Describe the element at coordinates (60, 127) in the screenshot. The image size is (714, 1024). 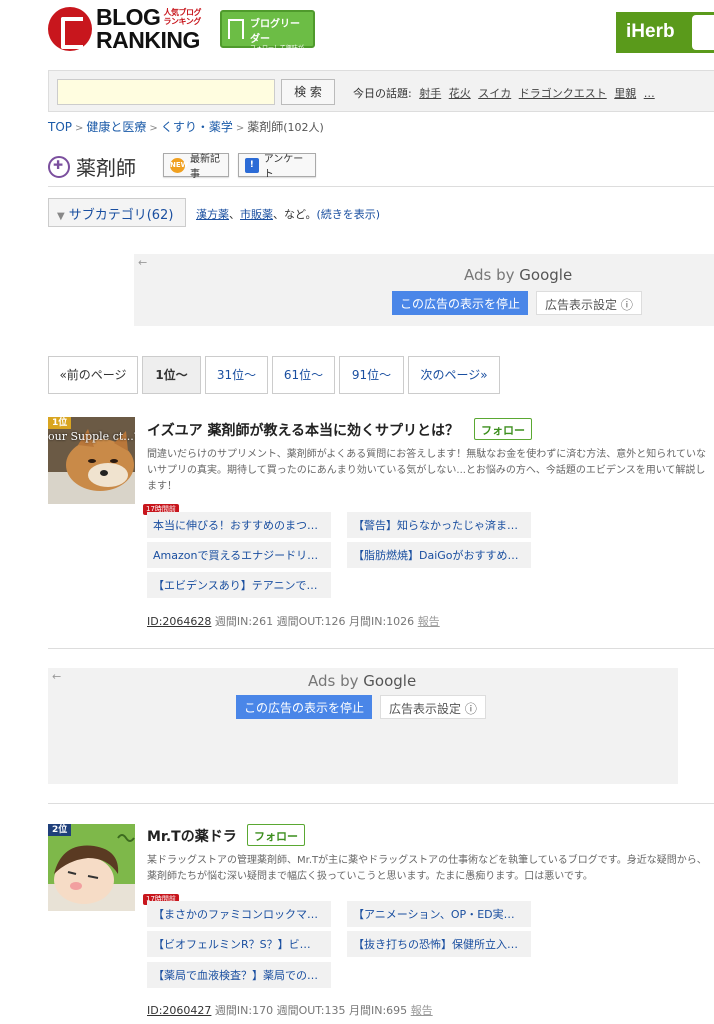
I see `breadcrumb-top: TOP` at that location.